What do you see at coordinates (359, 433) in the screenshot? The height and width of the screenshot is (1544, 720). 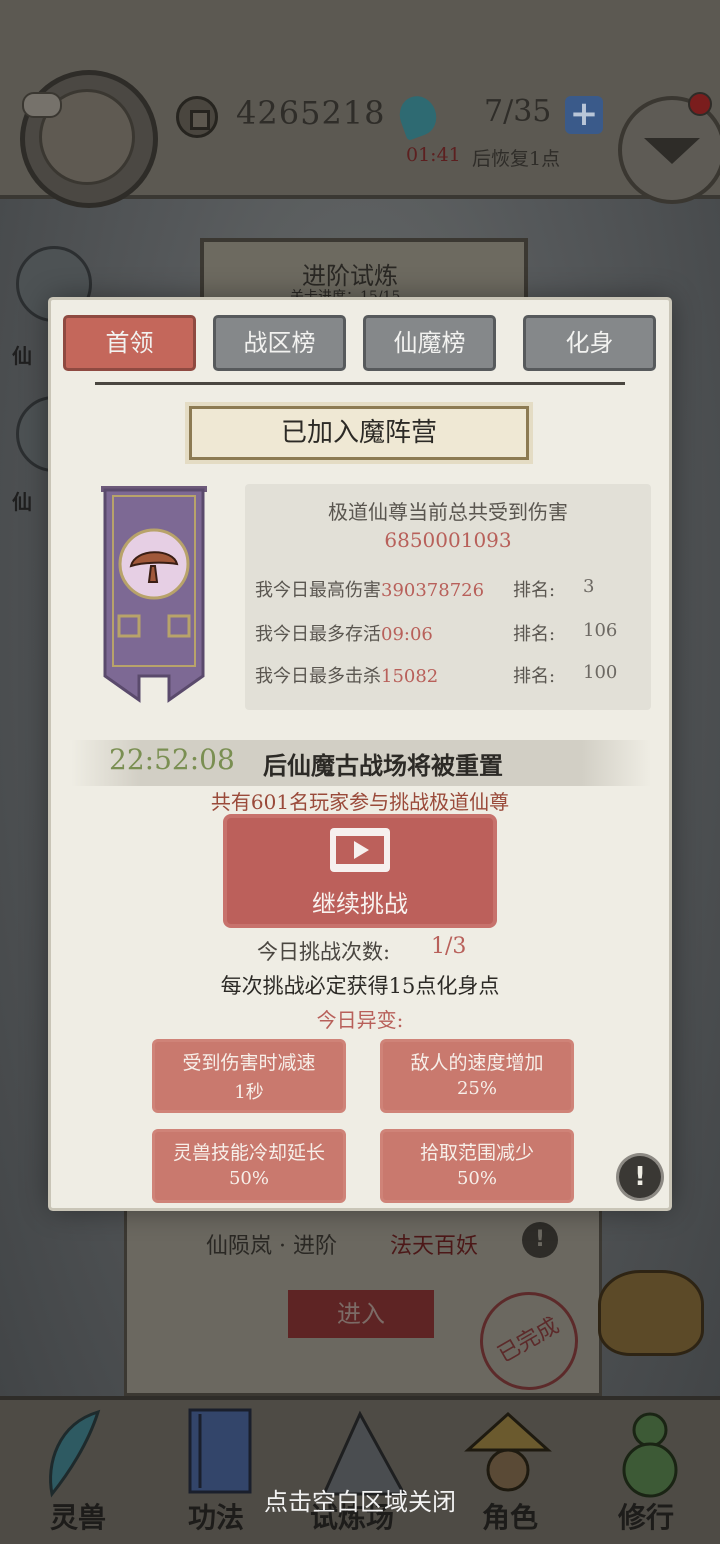 I see `faction-banner: 已加入魔阵营` at bounding box center [359, 433].